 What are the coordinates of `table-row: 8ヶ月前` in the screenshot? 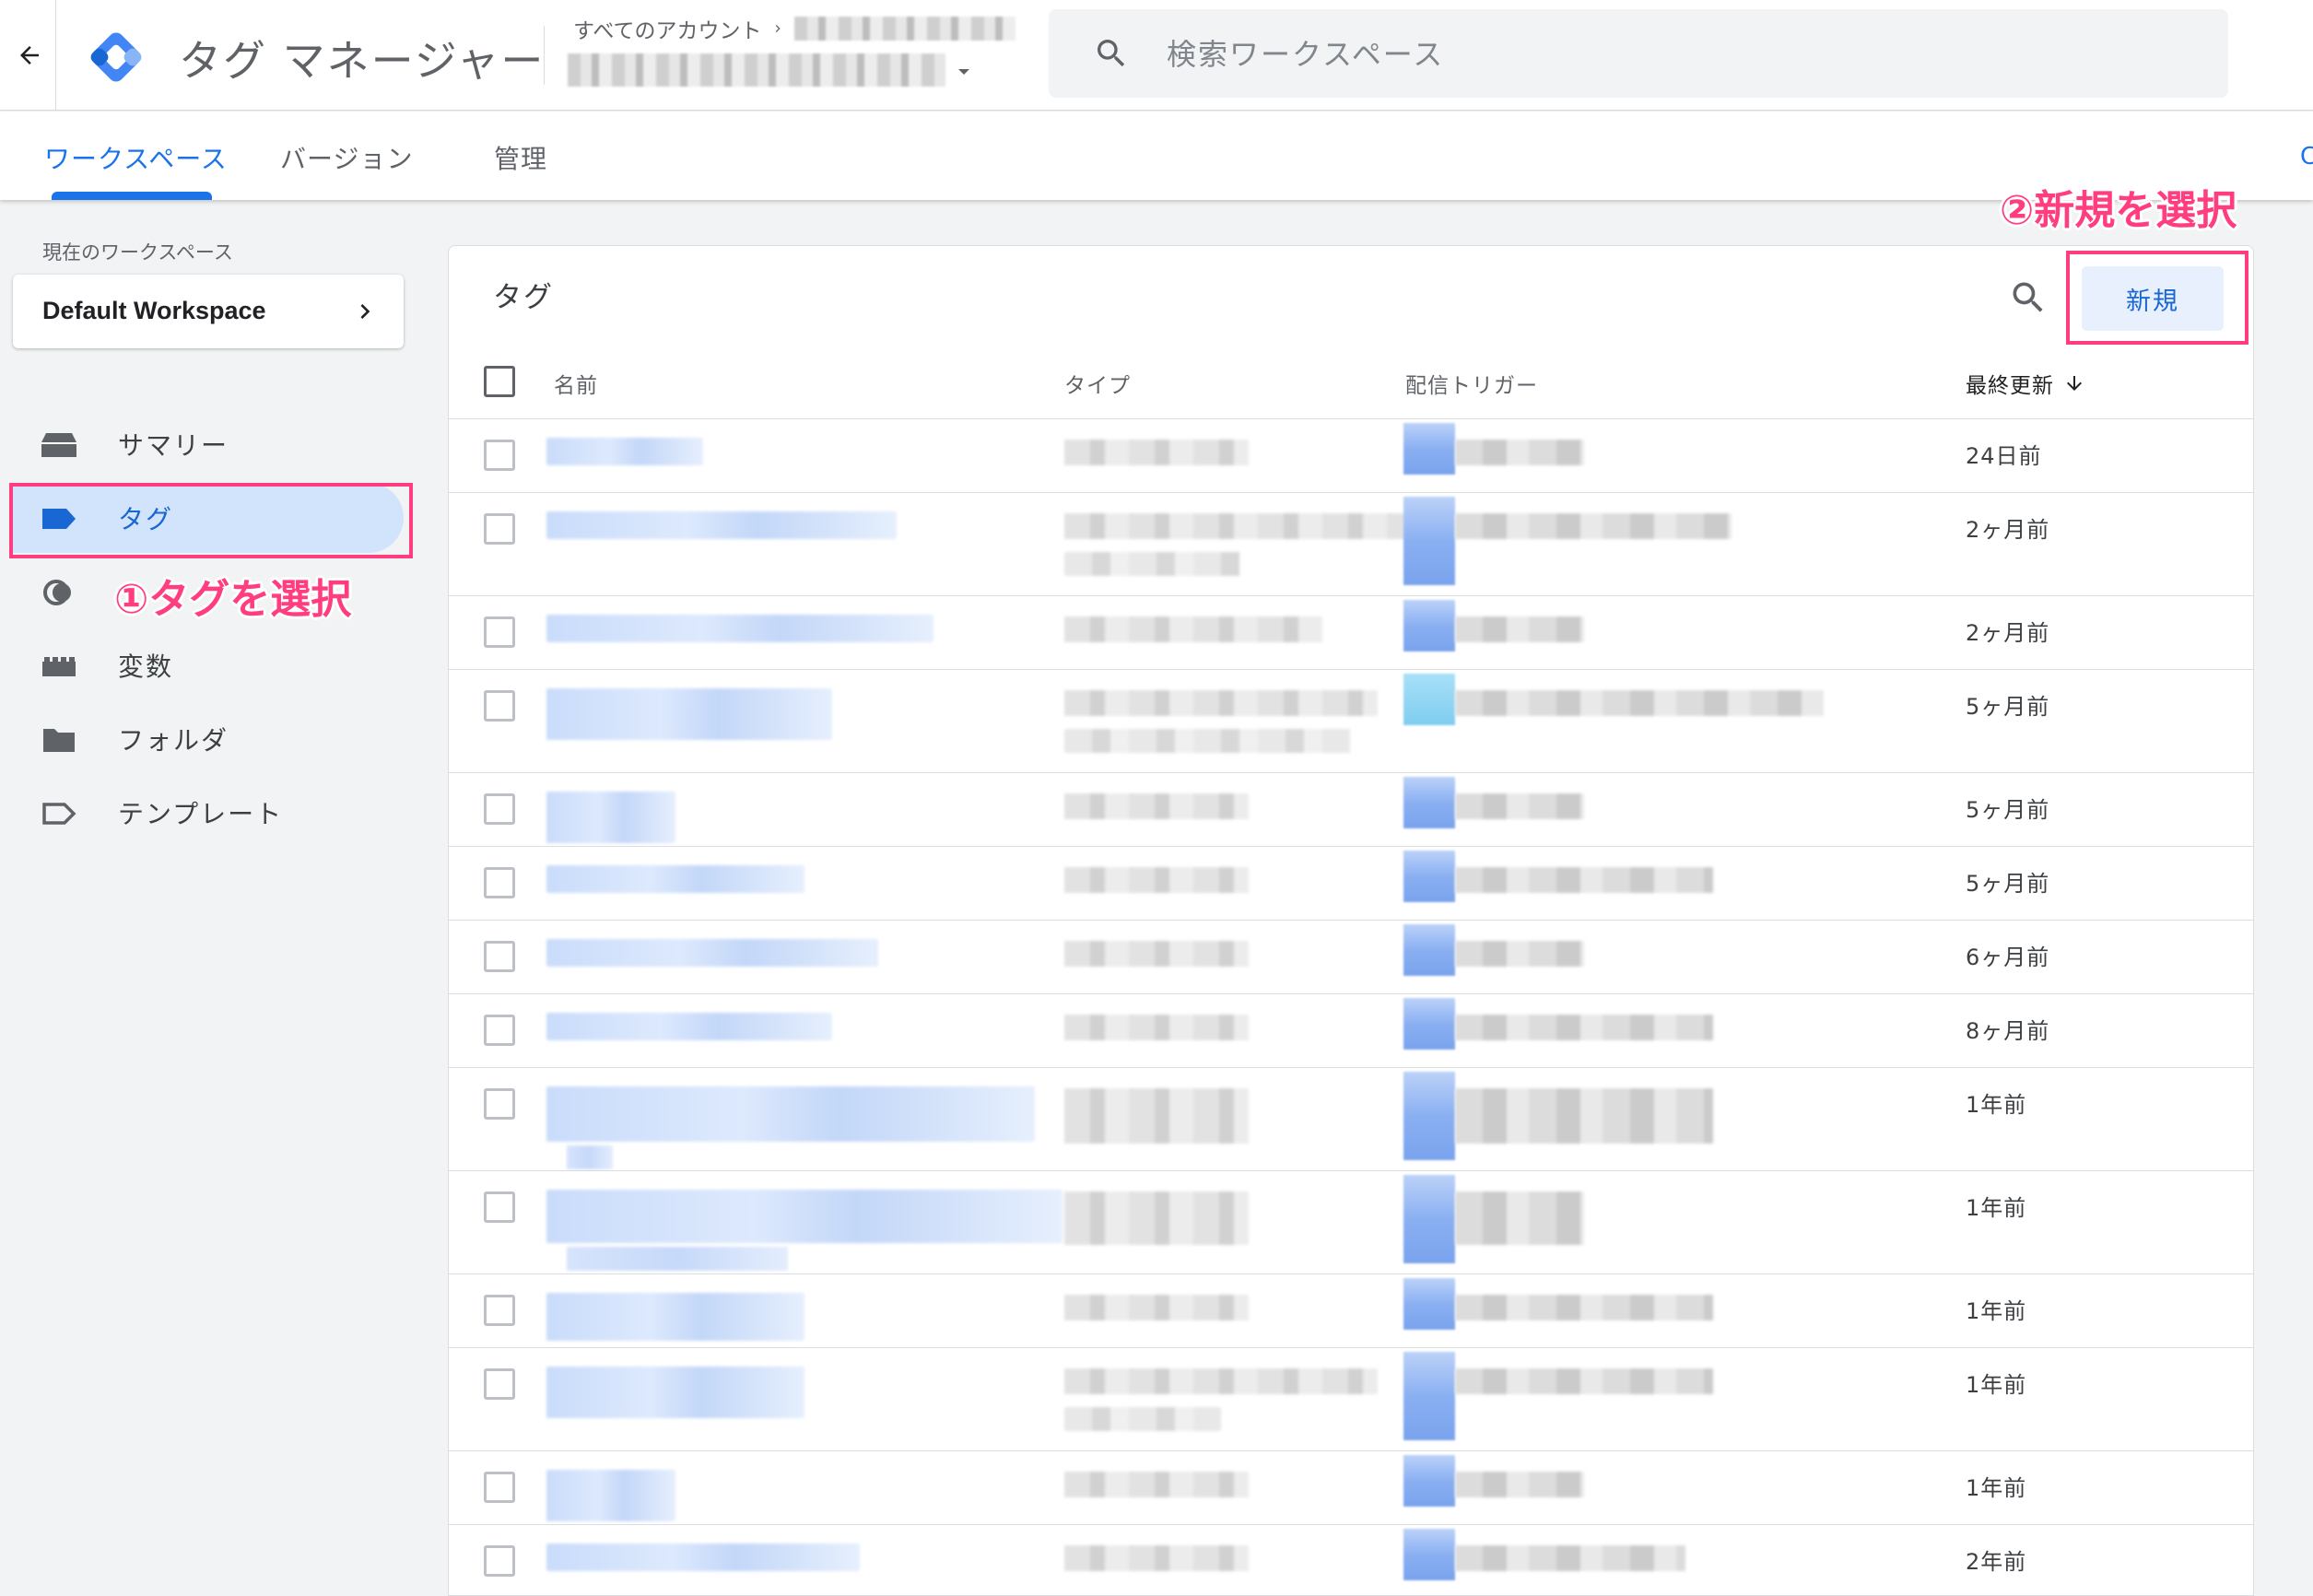 It's located at (1351, 1031).